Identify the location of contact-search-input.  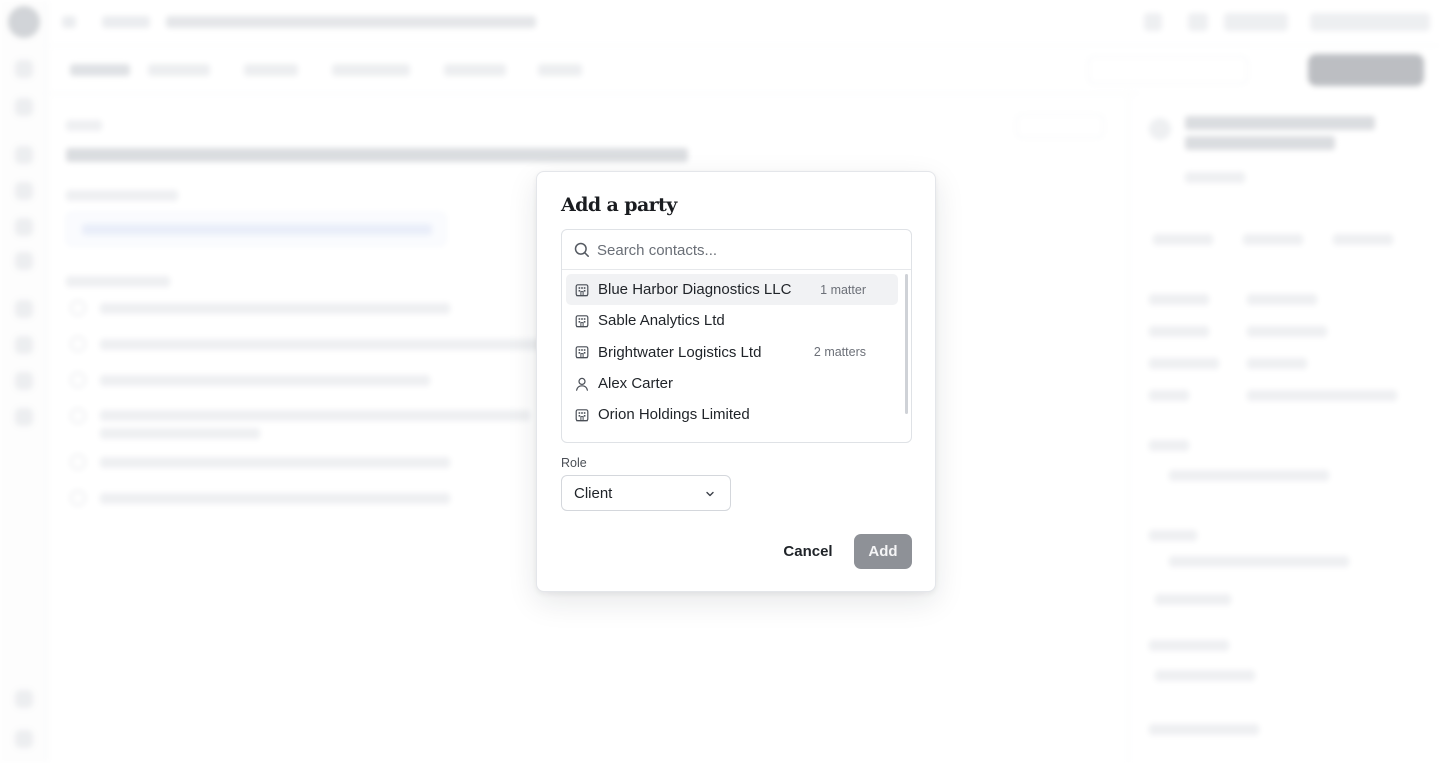
(747, 250).